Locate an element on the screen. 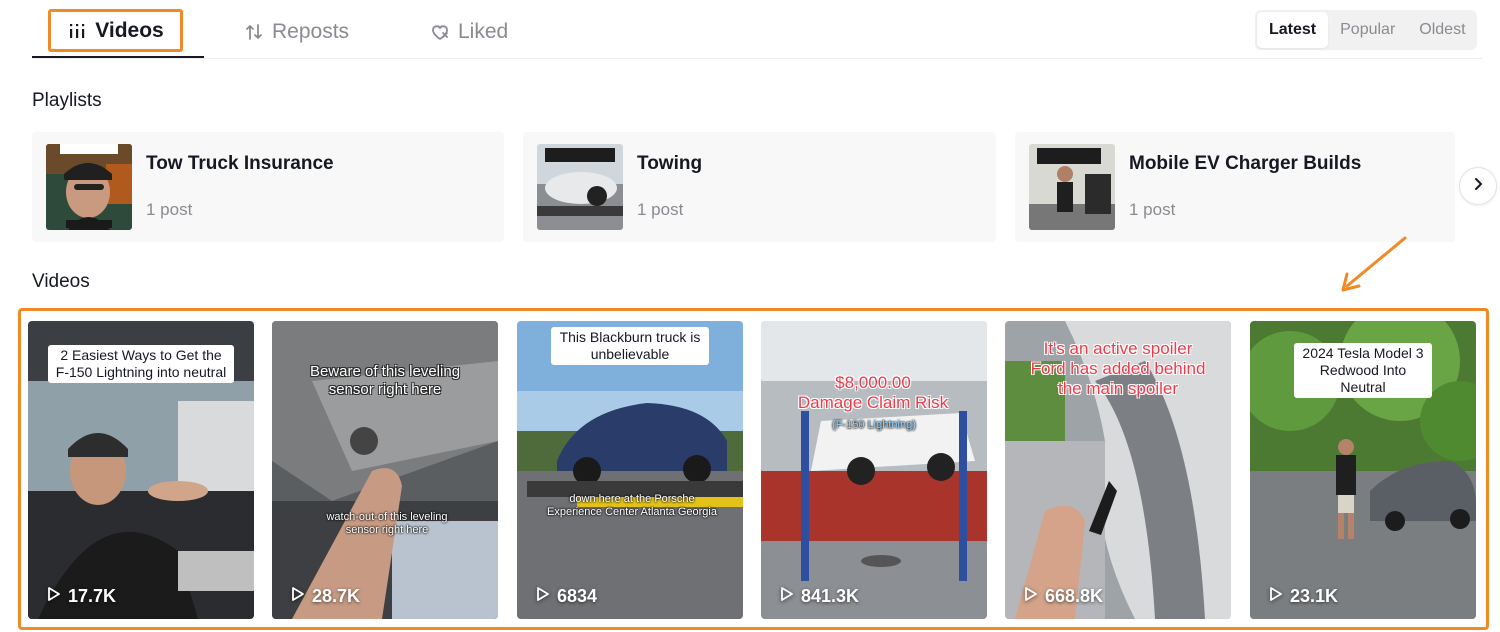  view-count: 23.1K is located at coordinates (1303, 596).